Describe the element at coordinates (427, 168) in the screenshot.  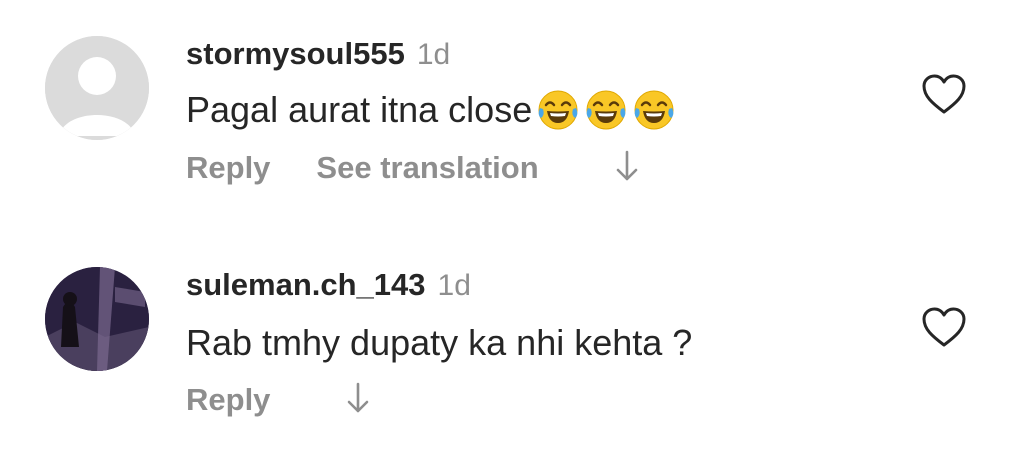
I see `see-translation-button: See translation` at that location.